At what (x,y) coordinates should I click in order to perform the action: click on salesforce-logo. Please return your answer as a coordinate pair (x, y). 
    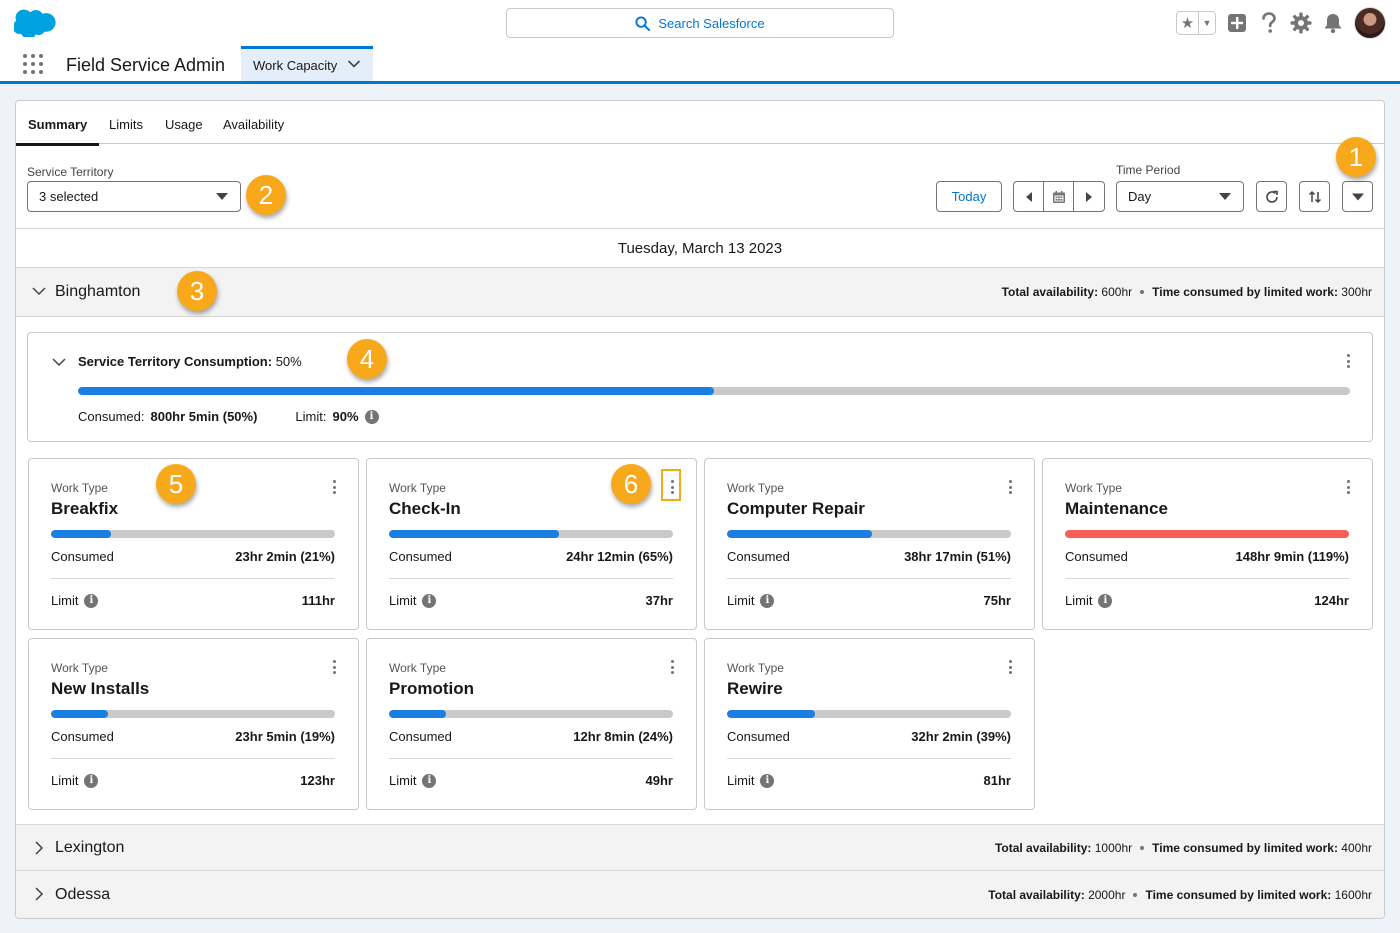
    Looking at the image, I should click on (35, 23).